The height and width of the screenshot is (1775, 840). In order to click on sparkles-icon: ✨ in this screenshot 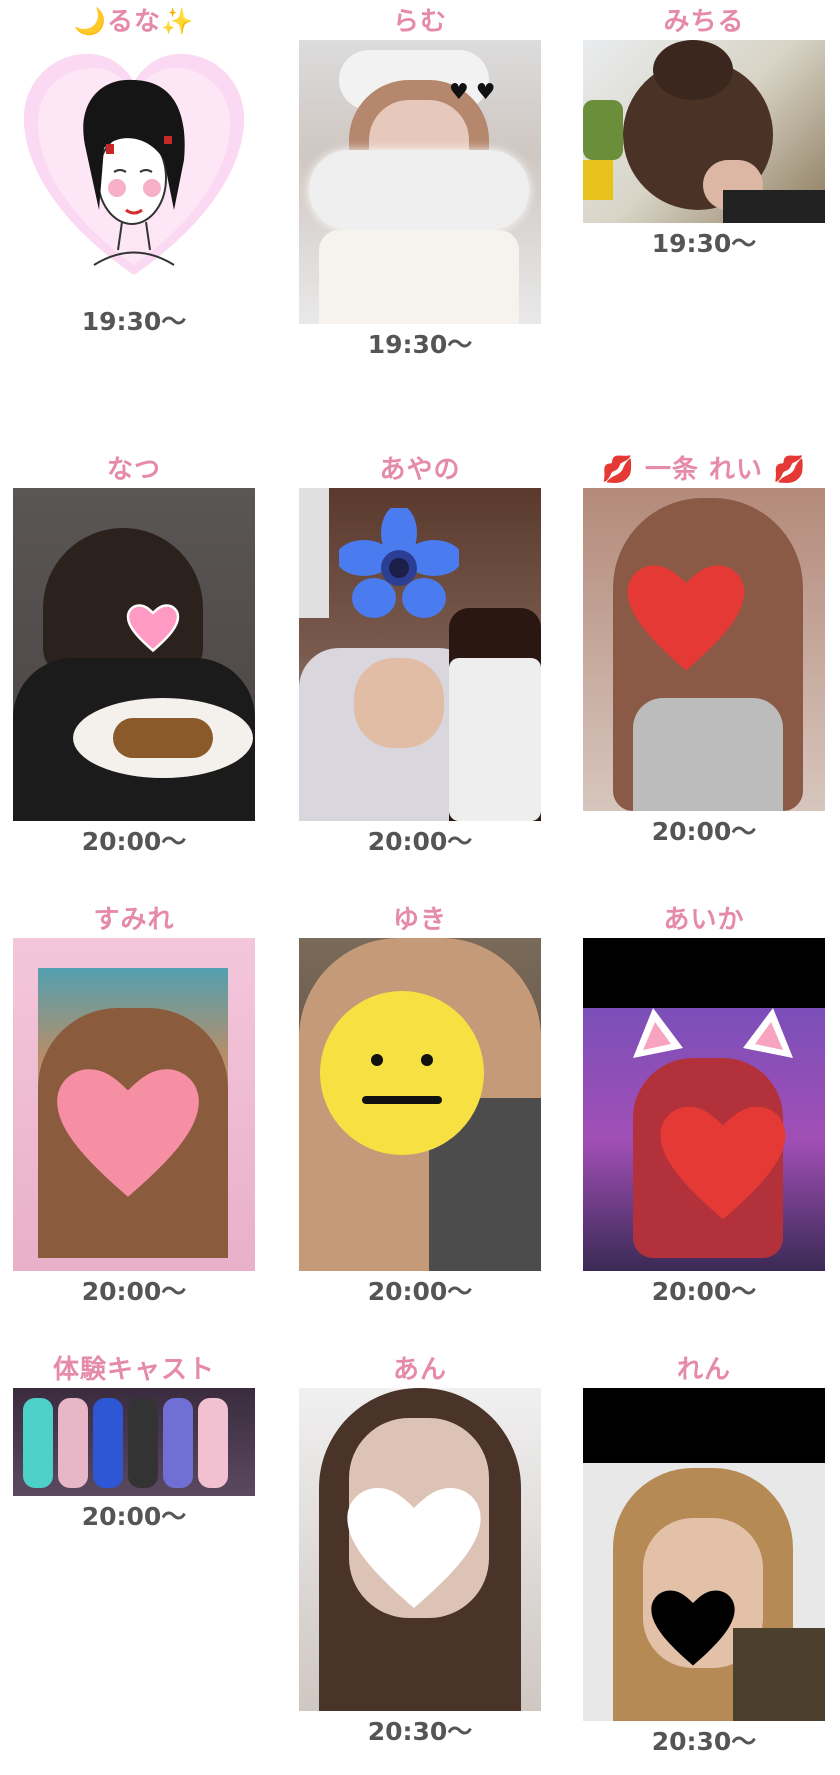, I will do `click(178, 22)`.